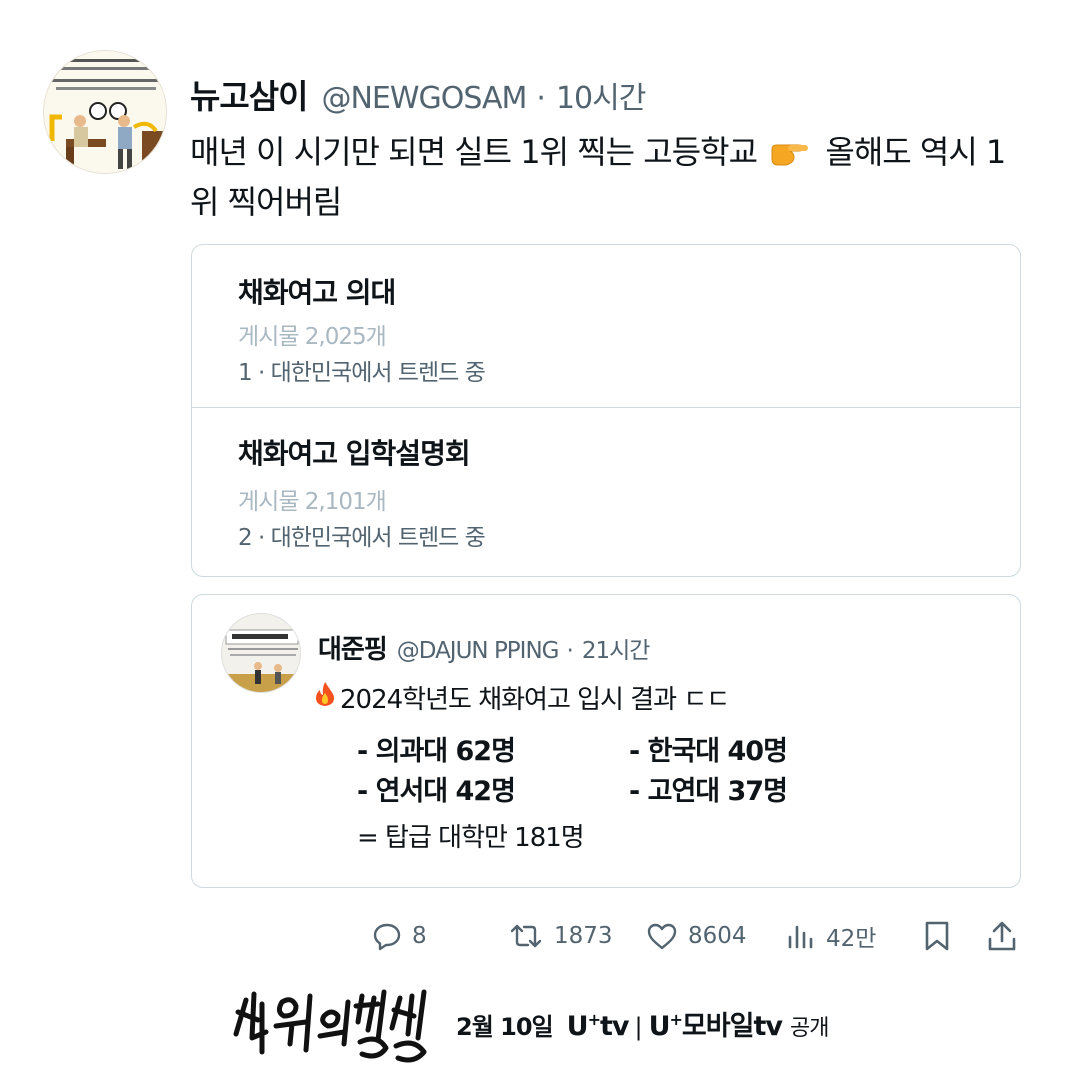 The image size is (1080, 1080). I want to click on show-title-logo, so click(330, 1026).